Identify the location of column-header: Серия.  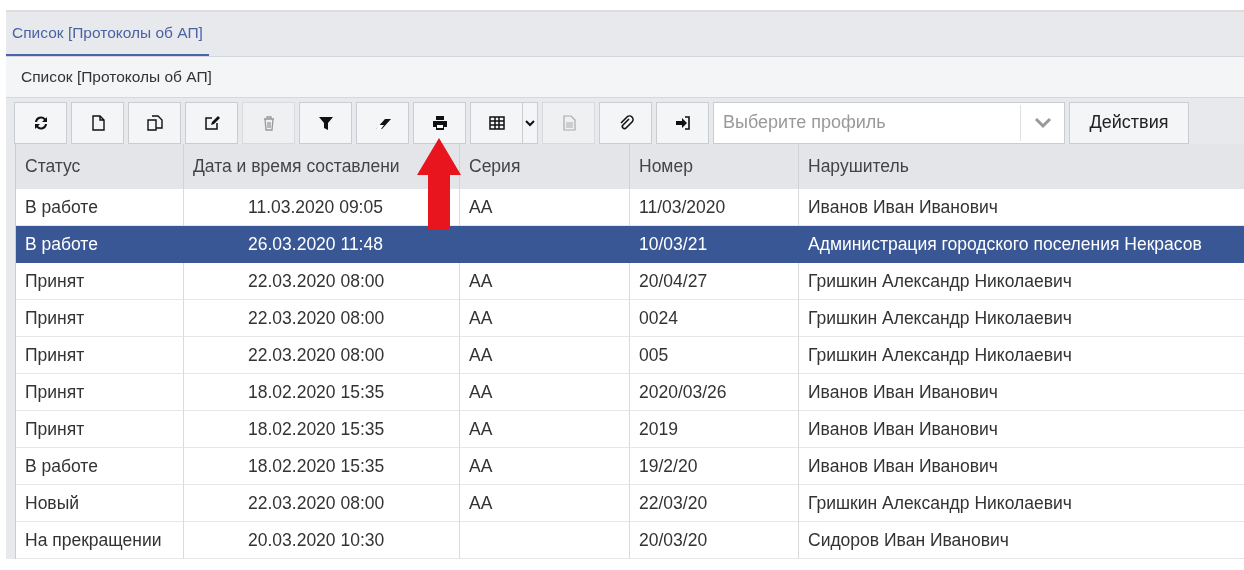
(545, 166).